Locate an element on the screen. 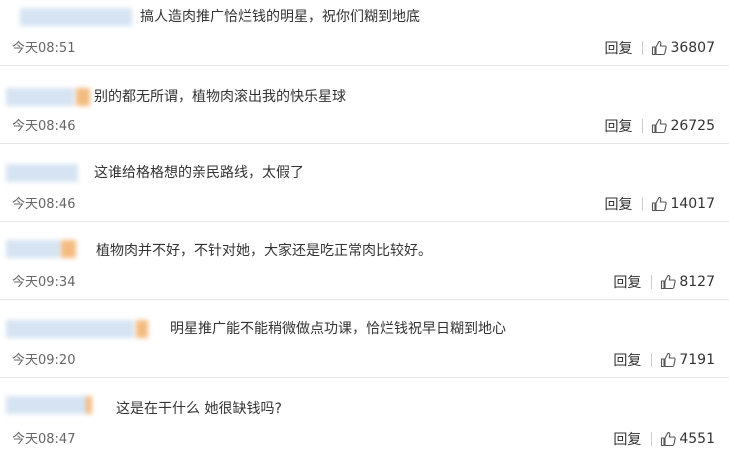 The width and height of the screenshot is (729, 456). like-button: 14017 is located at coordinates (683, 204).